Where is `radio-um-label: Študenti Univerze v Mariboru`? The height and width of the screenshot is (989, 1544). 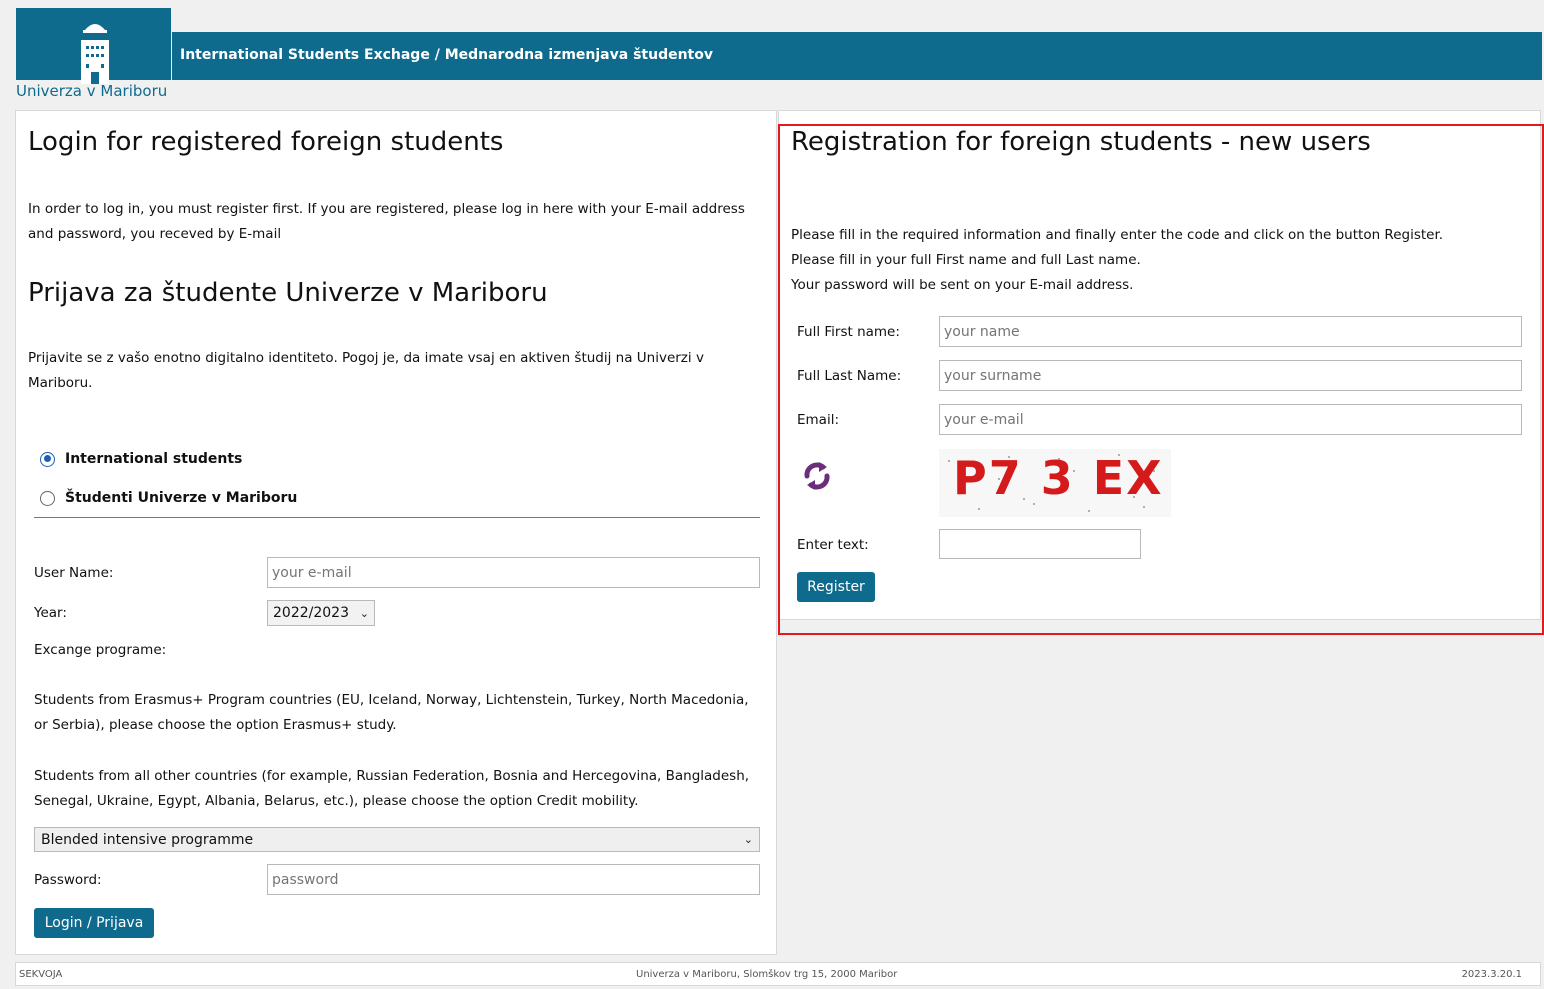
radio-um-label: Študenti Univerze v Mariboru is located at coordinates (181, 498).